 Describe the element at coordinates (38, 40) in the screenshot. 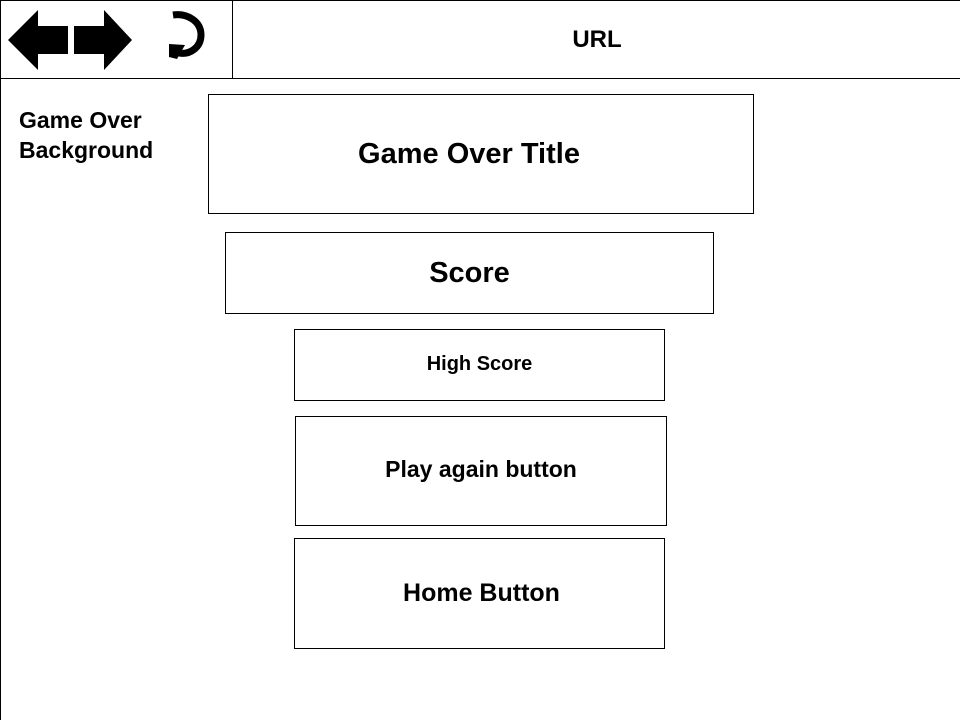

I see `back-arrow-icon` at that location.